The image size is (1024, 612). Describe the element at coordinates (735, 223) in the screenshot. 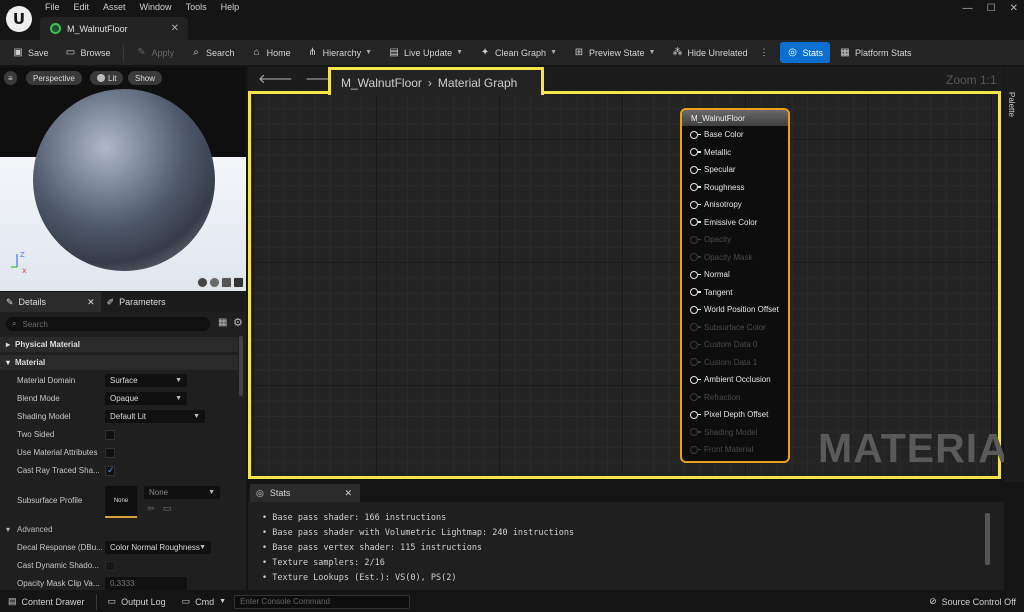

I see `node-pin: Emissive Color` at that location.